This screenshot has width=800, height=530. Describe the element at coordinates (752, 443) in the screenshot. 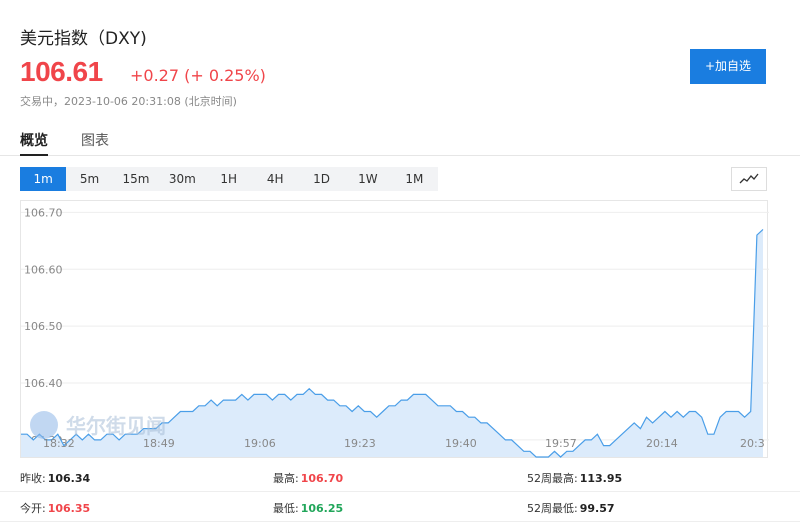

I see `x-tick-label: 20:3` at that location.